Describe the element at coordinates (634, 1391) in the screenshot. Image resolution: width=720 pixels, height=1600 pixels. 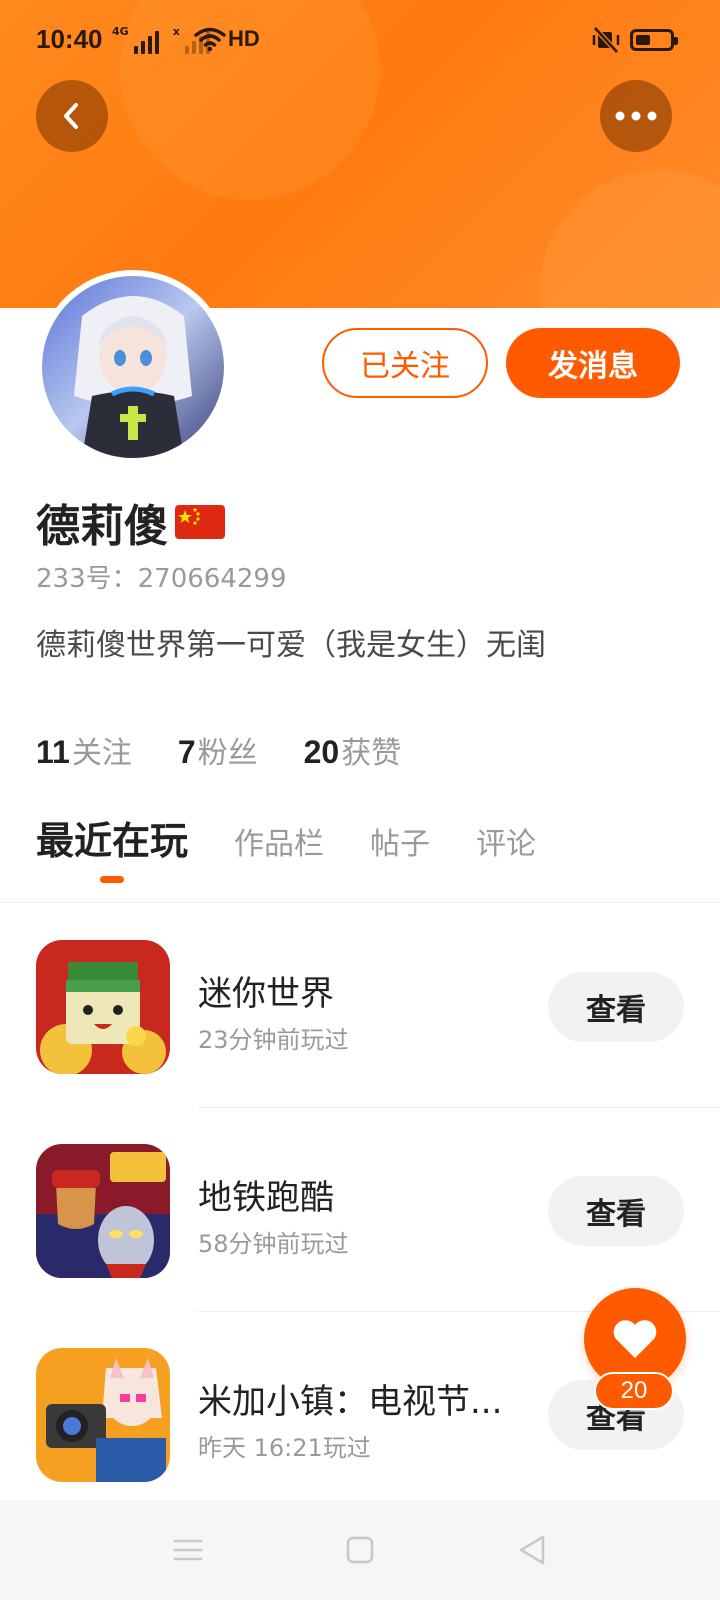
I see `like-count-badge: 20` at that location.